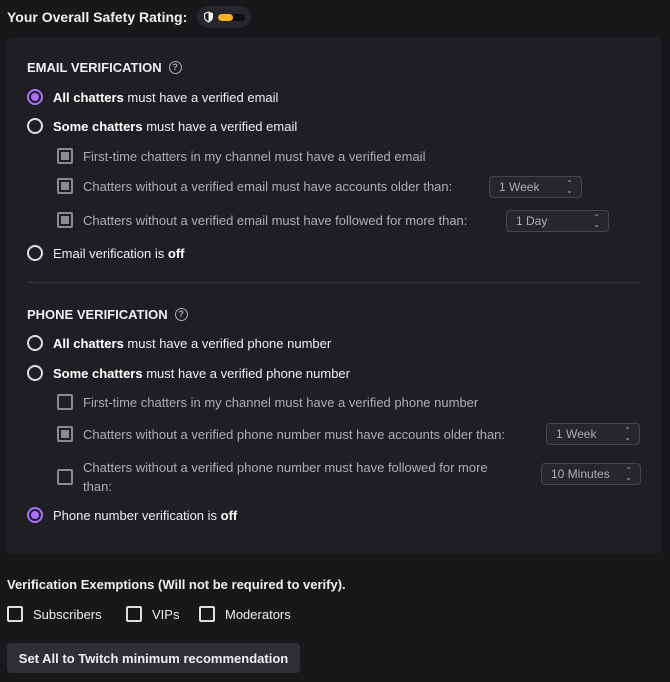  I want to click on email-followed-checkbox, so click(65, 220).